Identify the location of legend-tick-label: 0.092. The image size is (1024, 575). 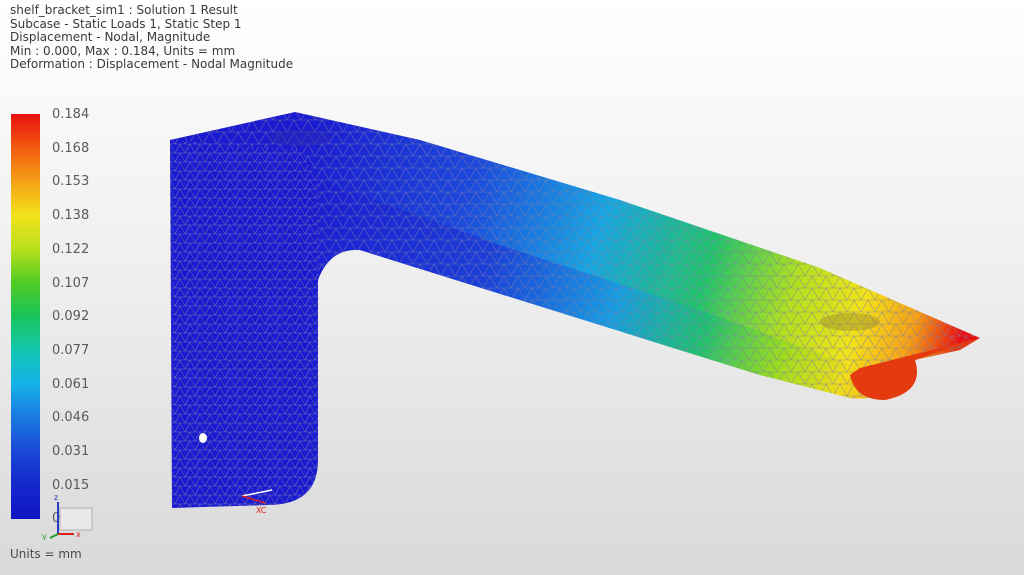
(71, 317).